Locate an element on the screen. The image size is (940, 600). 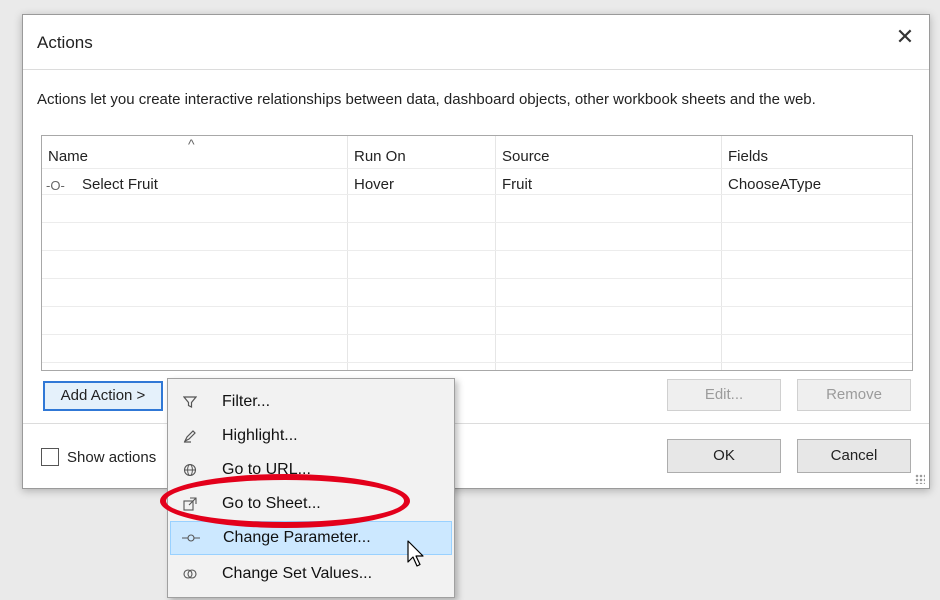
set-values-icon is located at coordinates (190, 574).